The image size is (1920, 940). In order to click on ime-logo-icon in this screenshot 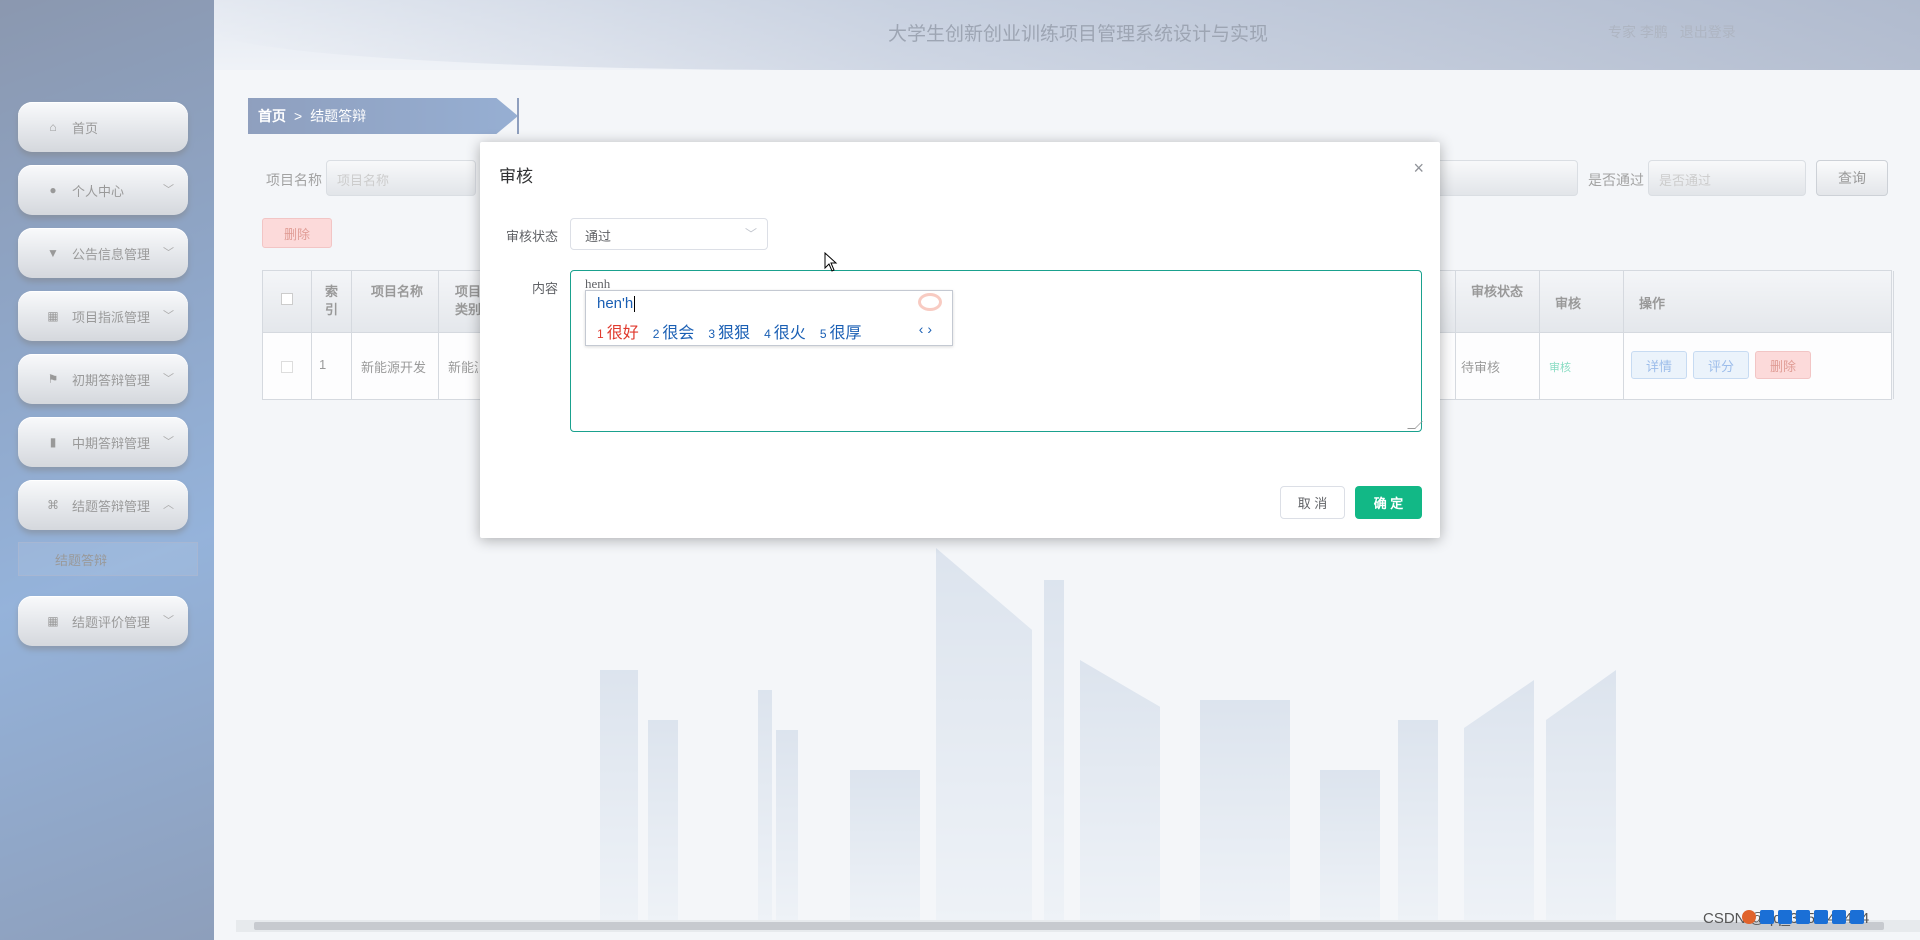, I will do `click(930, 302)`.